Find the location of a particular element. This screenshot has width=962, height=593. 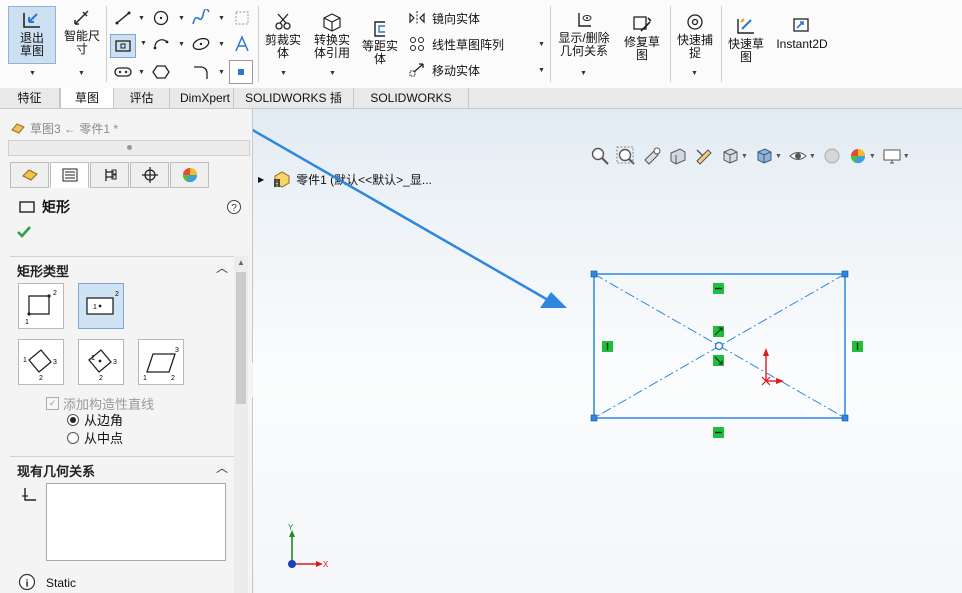

smart-dimension-button: 智能尺寸 is located at coordinates (82, 32).